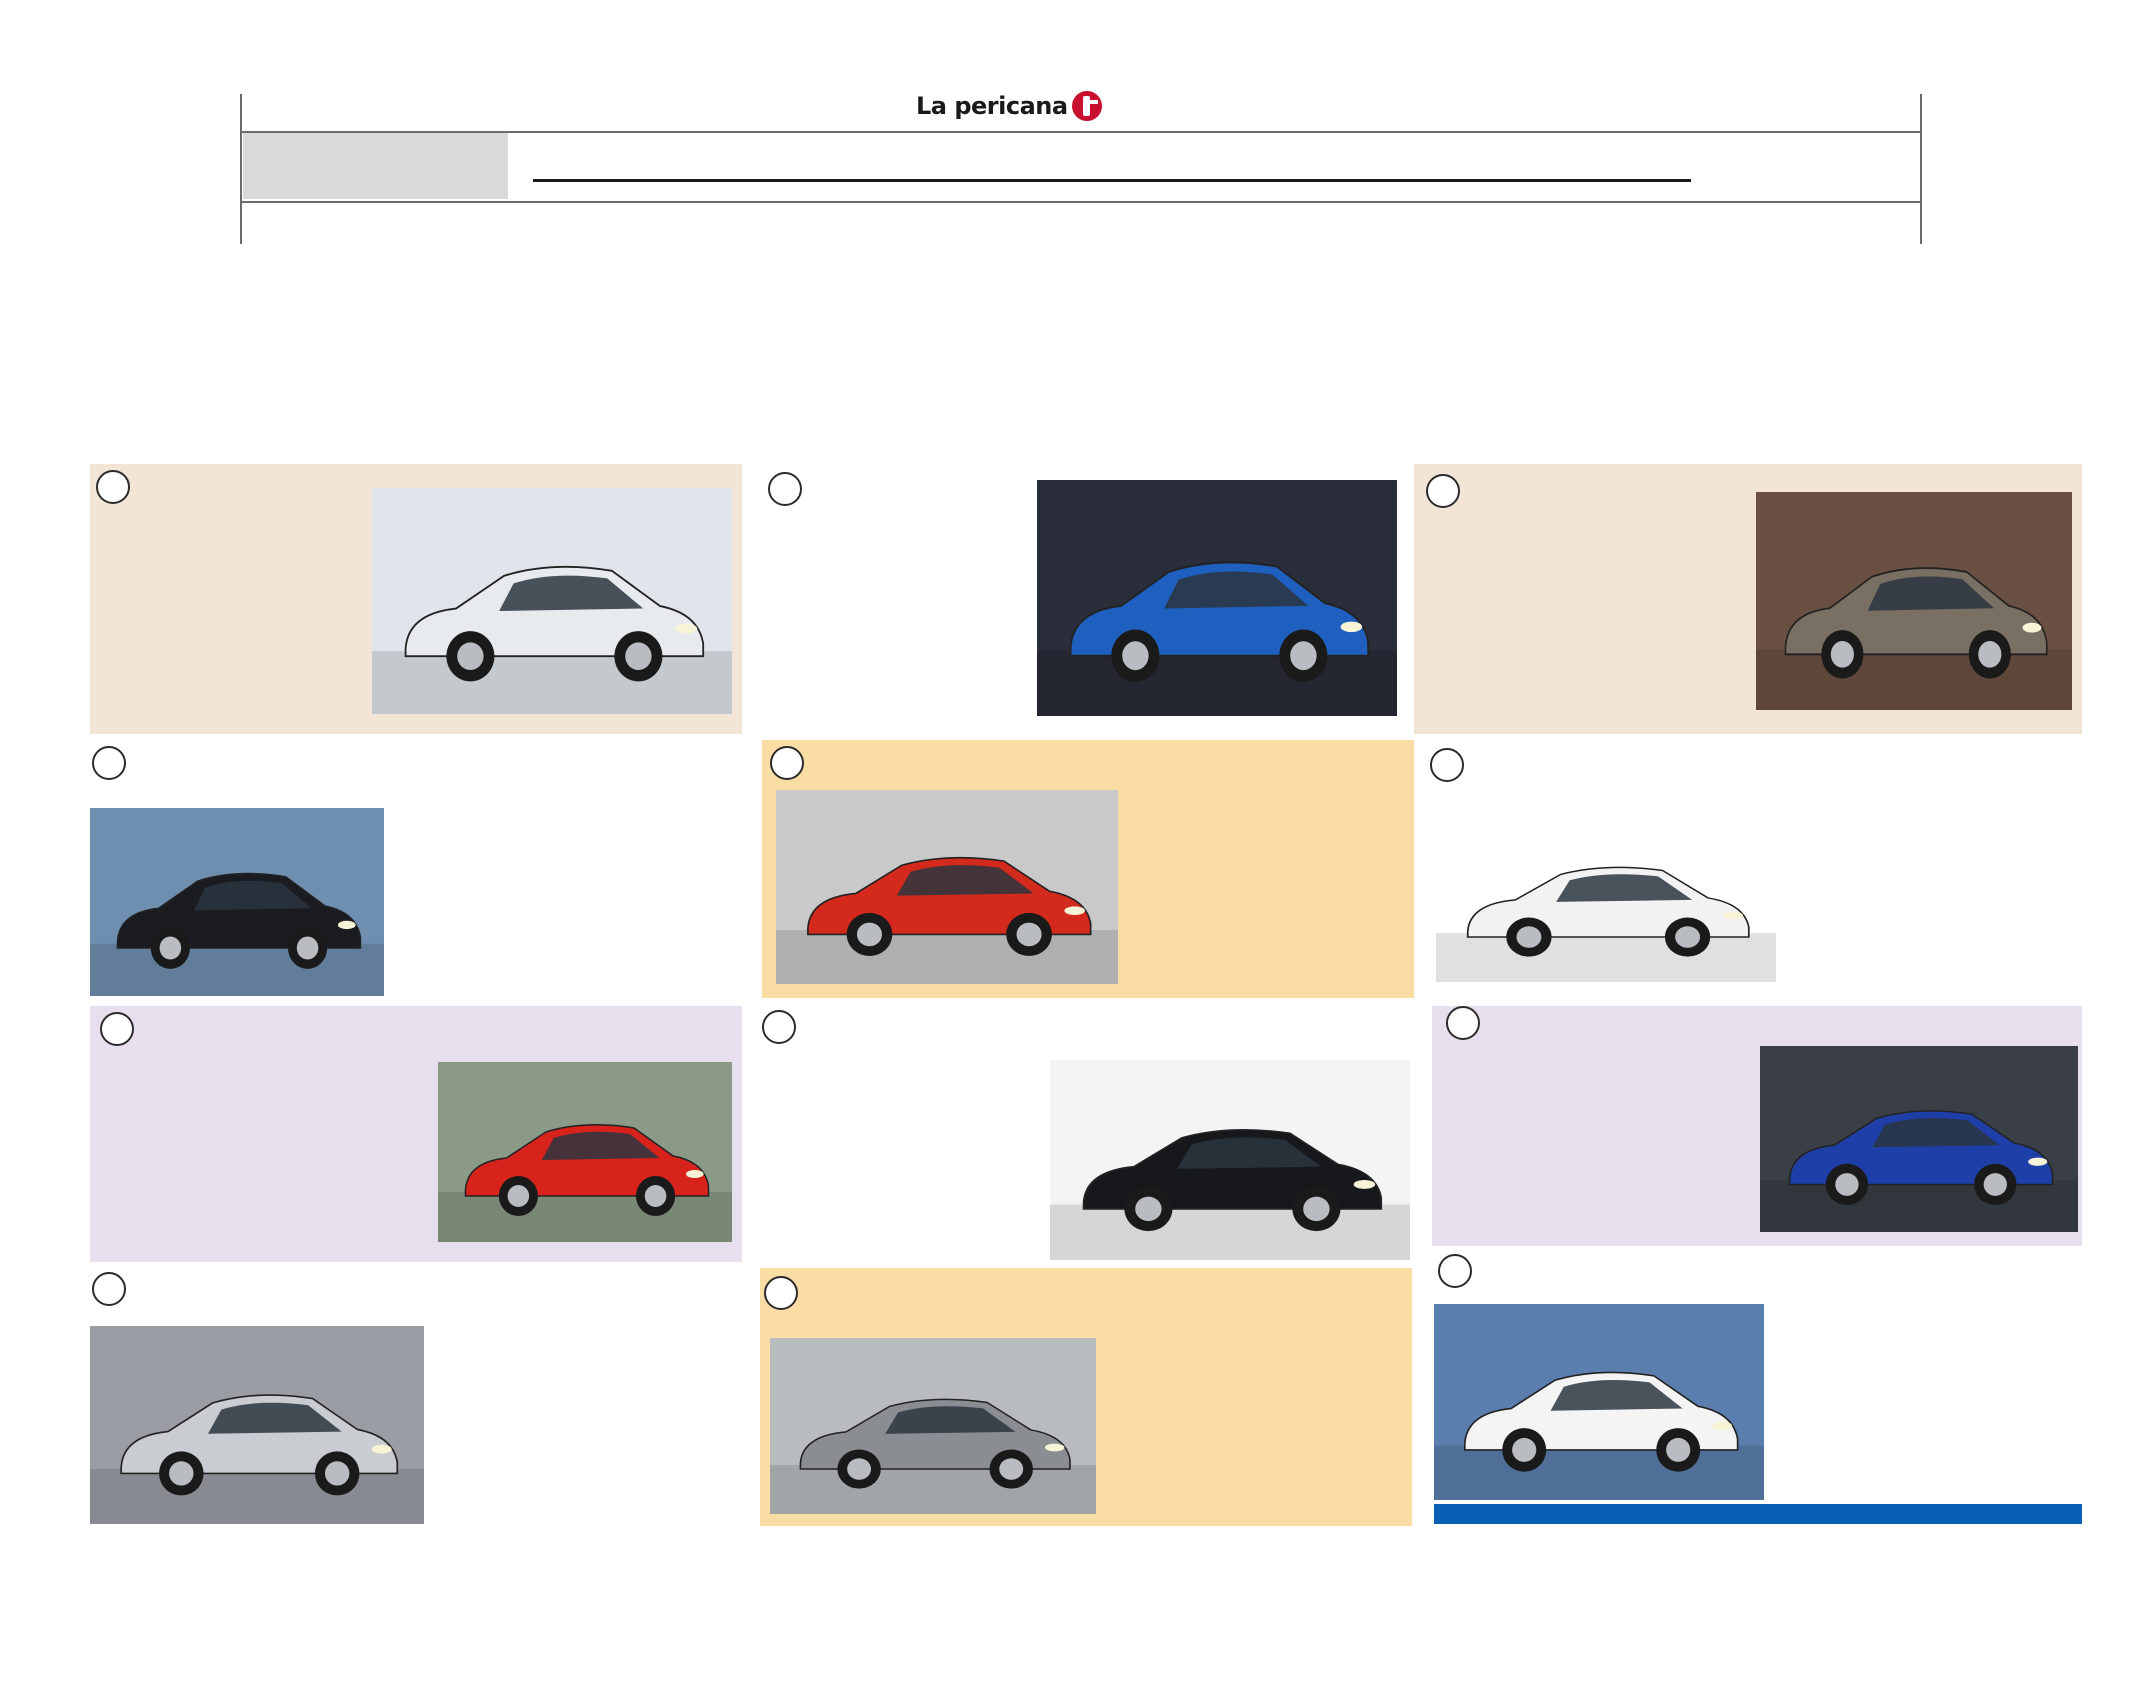 The width and height of the screenshot is (2156, 1702). I want to click on logo-text: La pericana, so click(992, 106).